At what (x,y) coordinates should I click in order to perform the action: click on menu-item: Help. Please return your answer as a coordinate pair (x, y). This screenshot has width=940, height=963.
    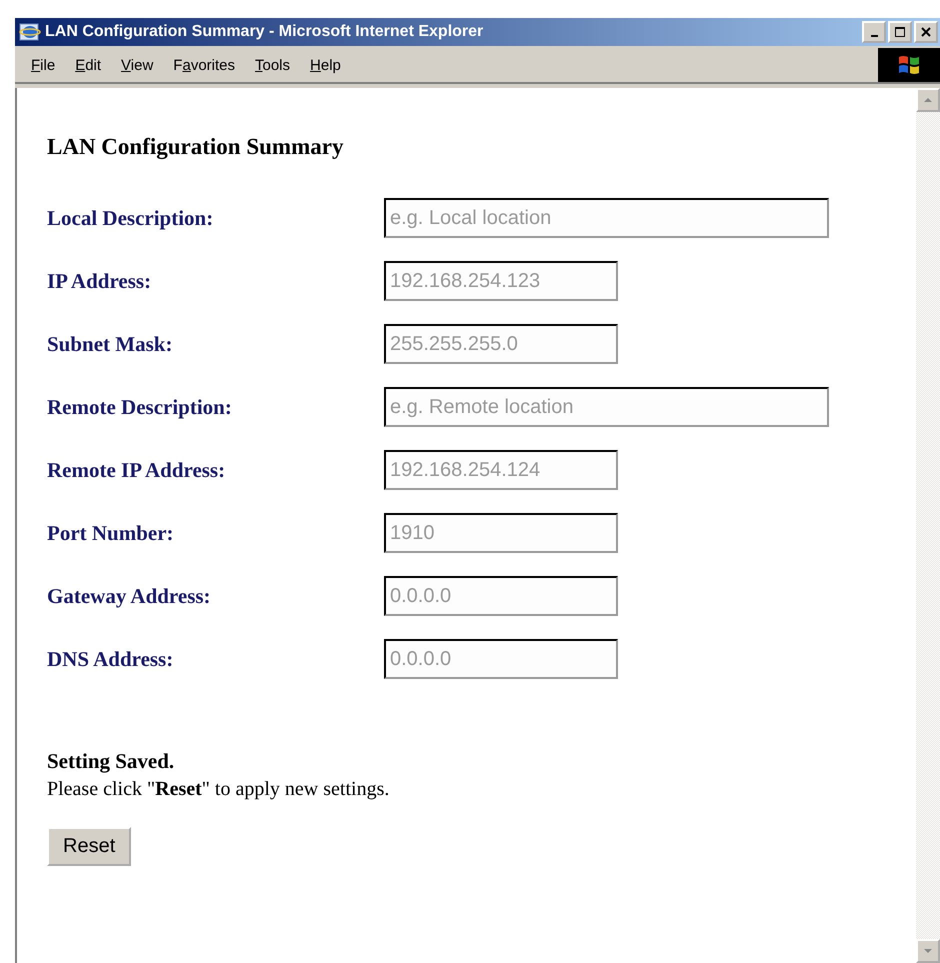
    Looking at the image, I should click on (325, 65).